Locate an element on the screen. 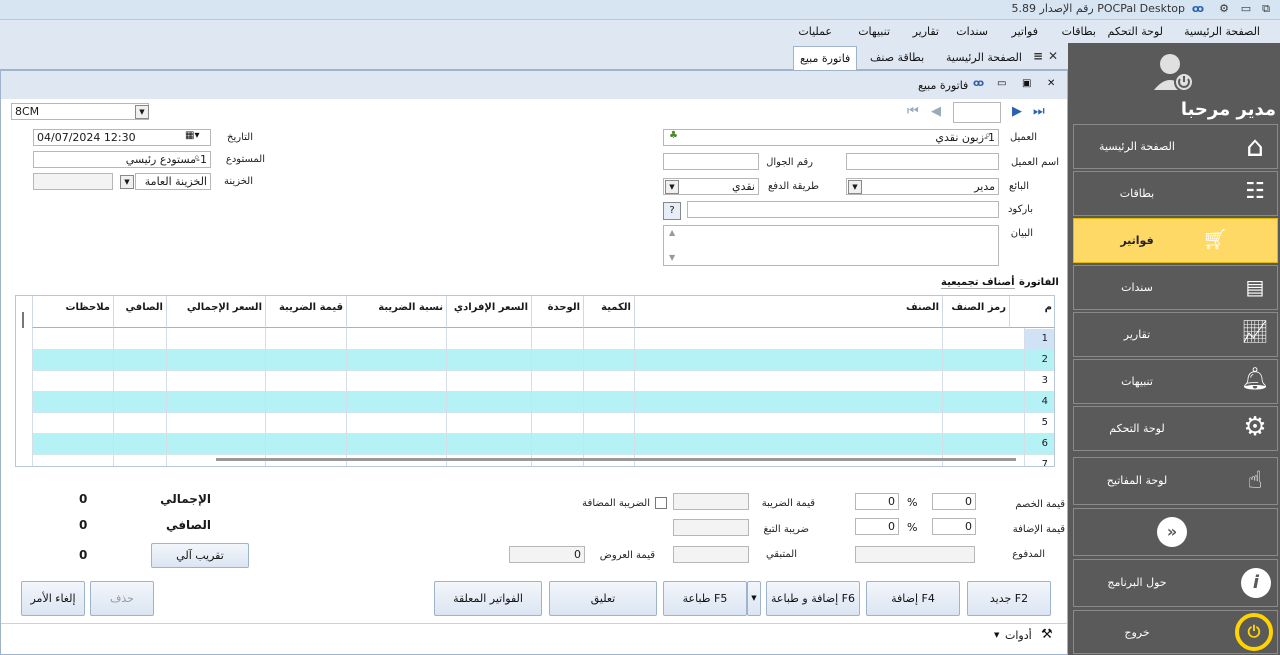 This screenshot has width=1280, height=655. col-index: م is located at coordinates (1031, 312).